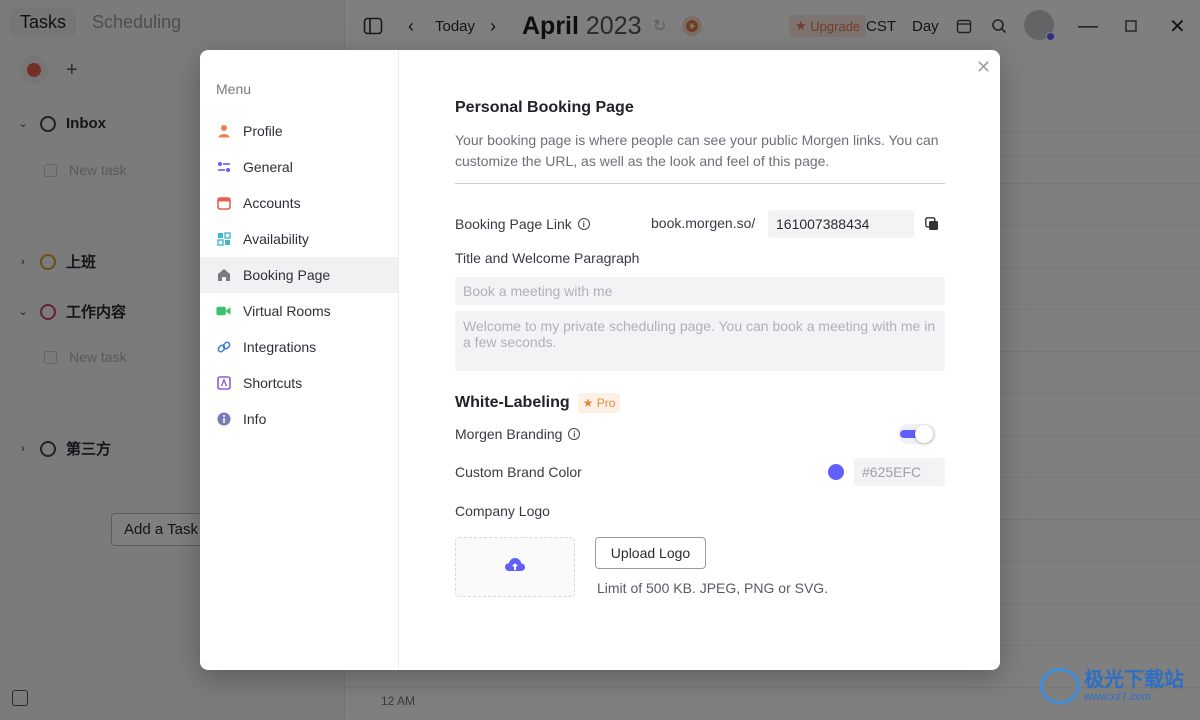 This screenshot has width=1200, height=720. What do you see at coordinates (223, 347) in the screenshot?
I see `link-icon` at bounding box center [223, 347].